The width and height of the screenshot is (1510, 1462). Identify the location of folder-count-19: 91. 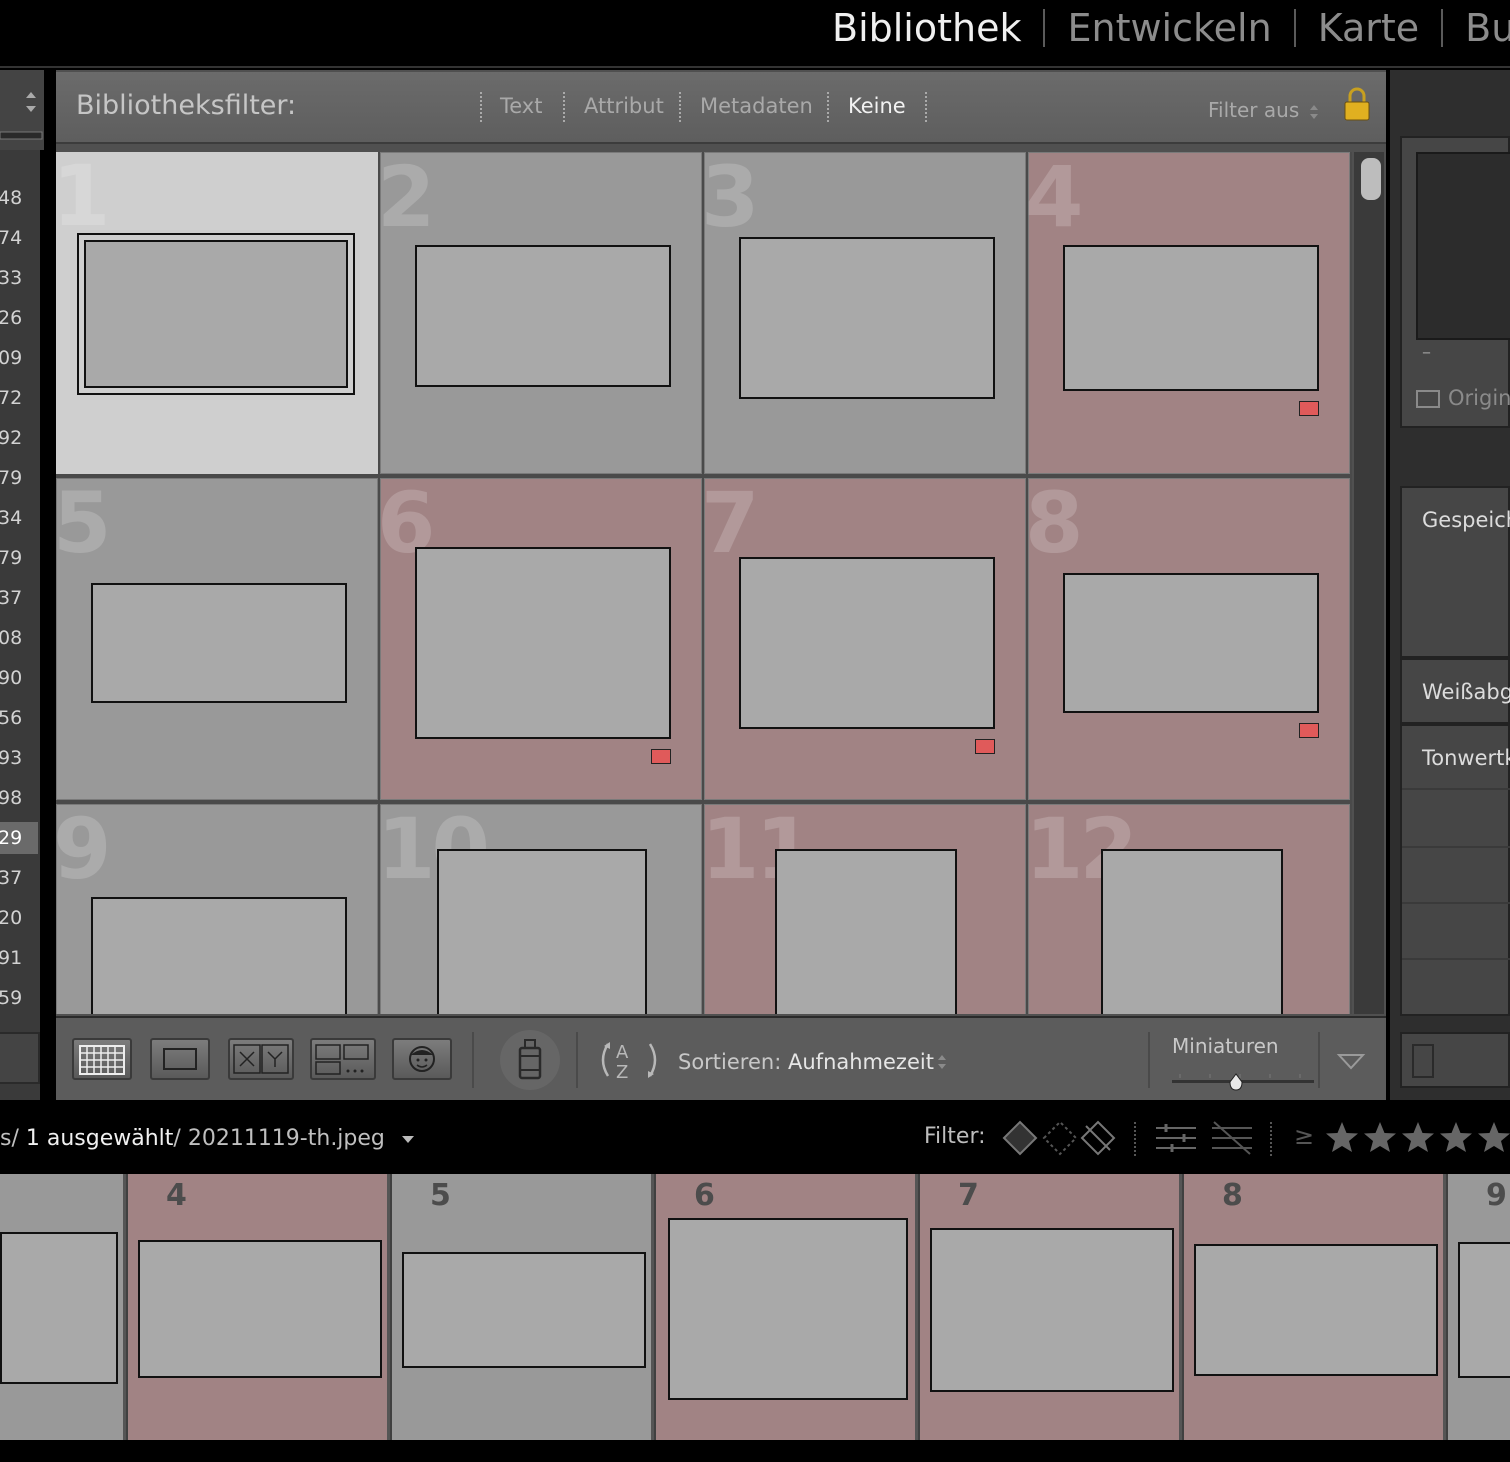
(19, 958).